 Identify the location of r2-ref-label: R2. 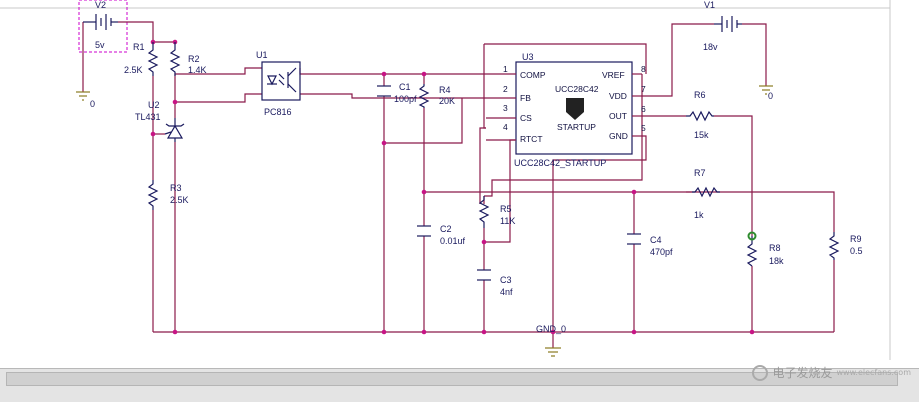
(194, 59).